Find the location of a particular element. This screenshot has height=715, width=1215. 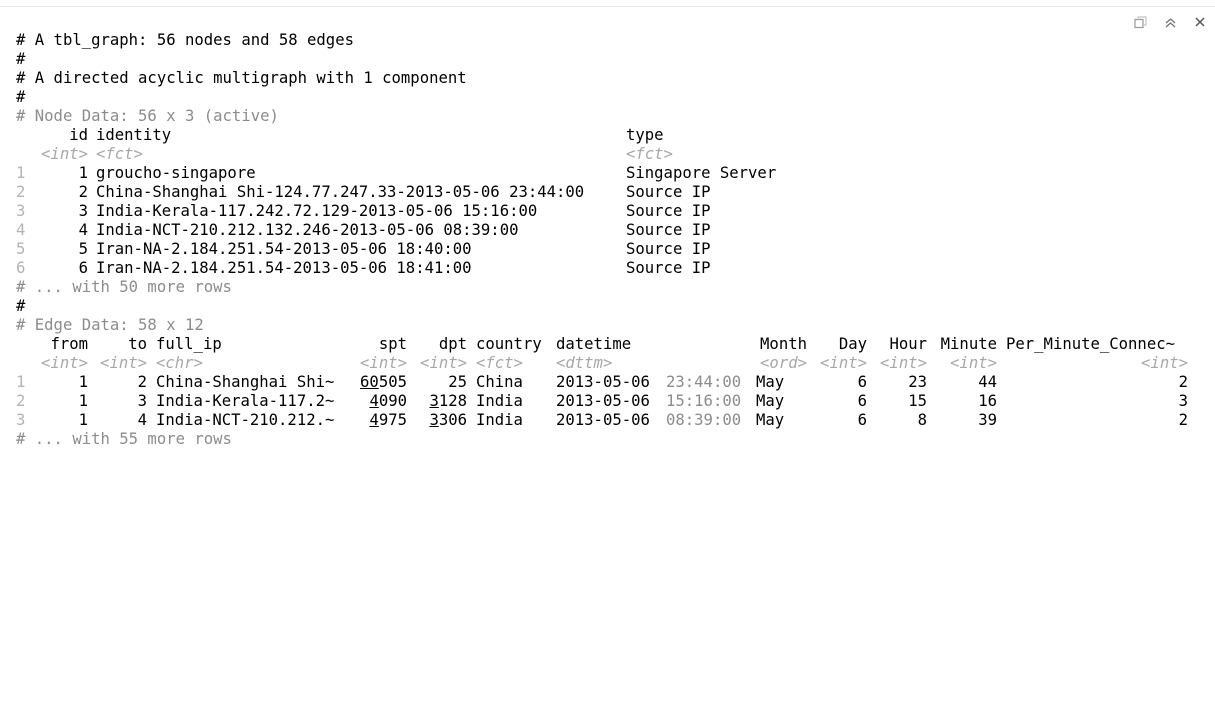

node-data-title-line: # Node Data: 56 x 3 (active) is located at coordinates (139, 116).